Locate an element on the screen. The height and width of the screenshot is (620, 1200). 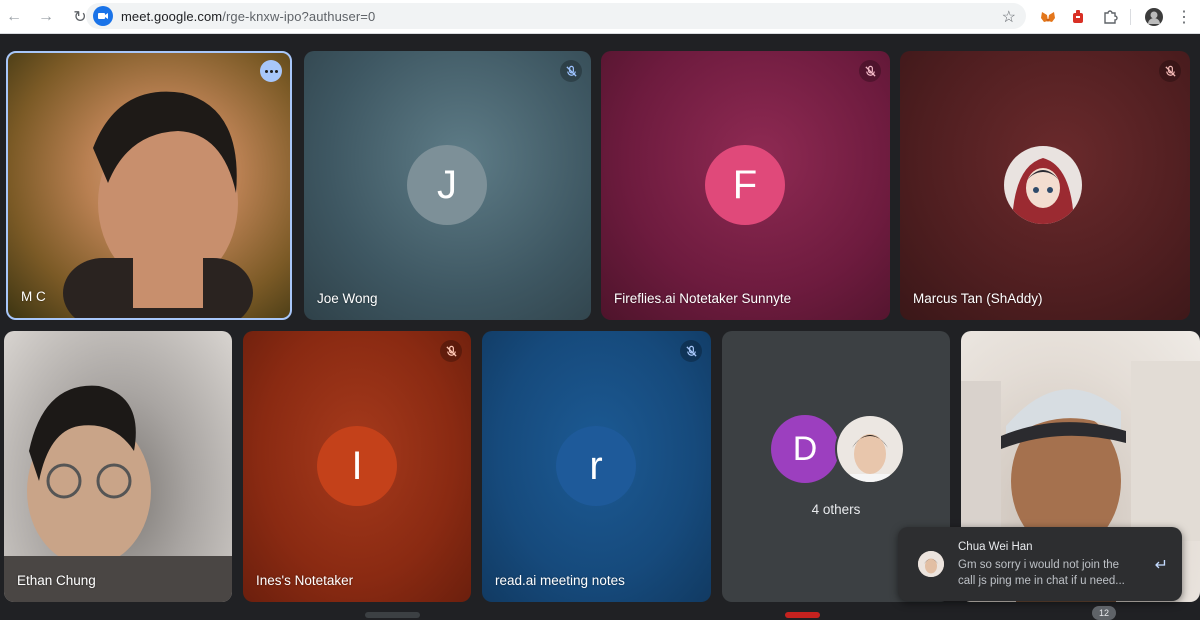
avatar-initial: J is located at coordinates (447, 184).